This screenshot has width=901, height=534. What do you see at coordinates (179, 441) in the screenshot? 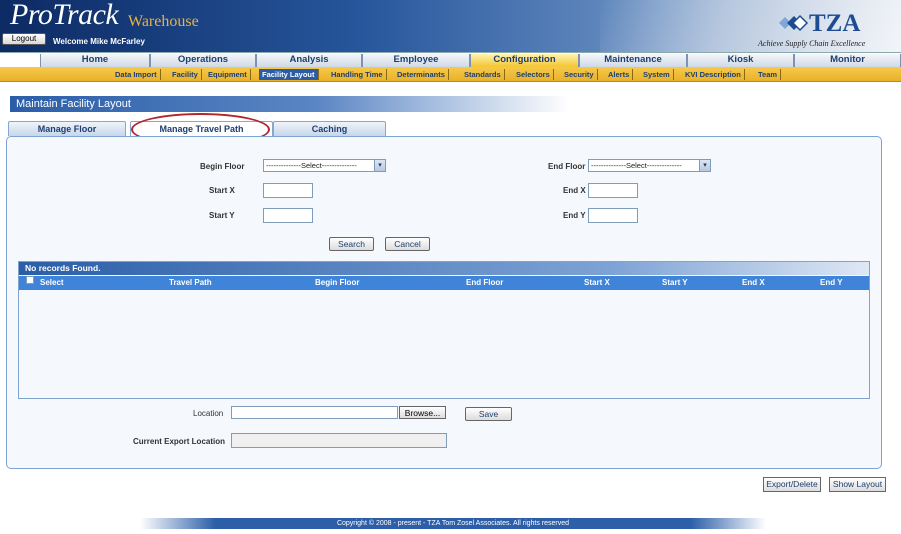
I see `current-export-location-label: Current Export Location` at bounding box center [179, 441].